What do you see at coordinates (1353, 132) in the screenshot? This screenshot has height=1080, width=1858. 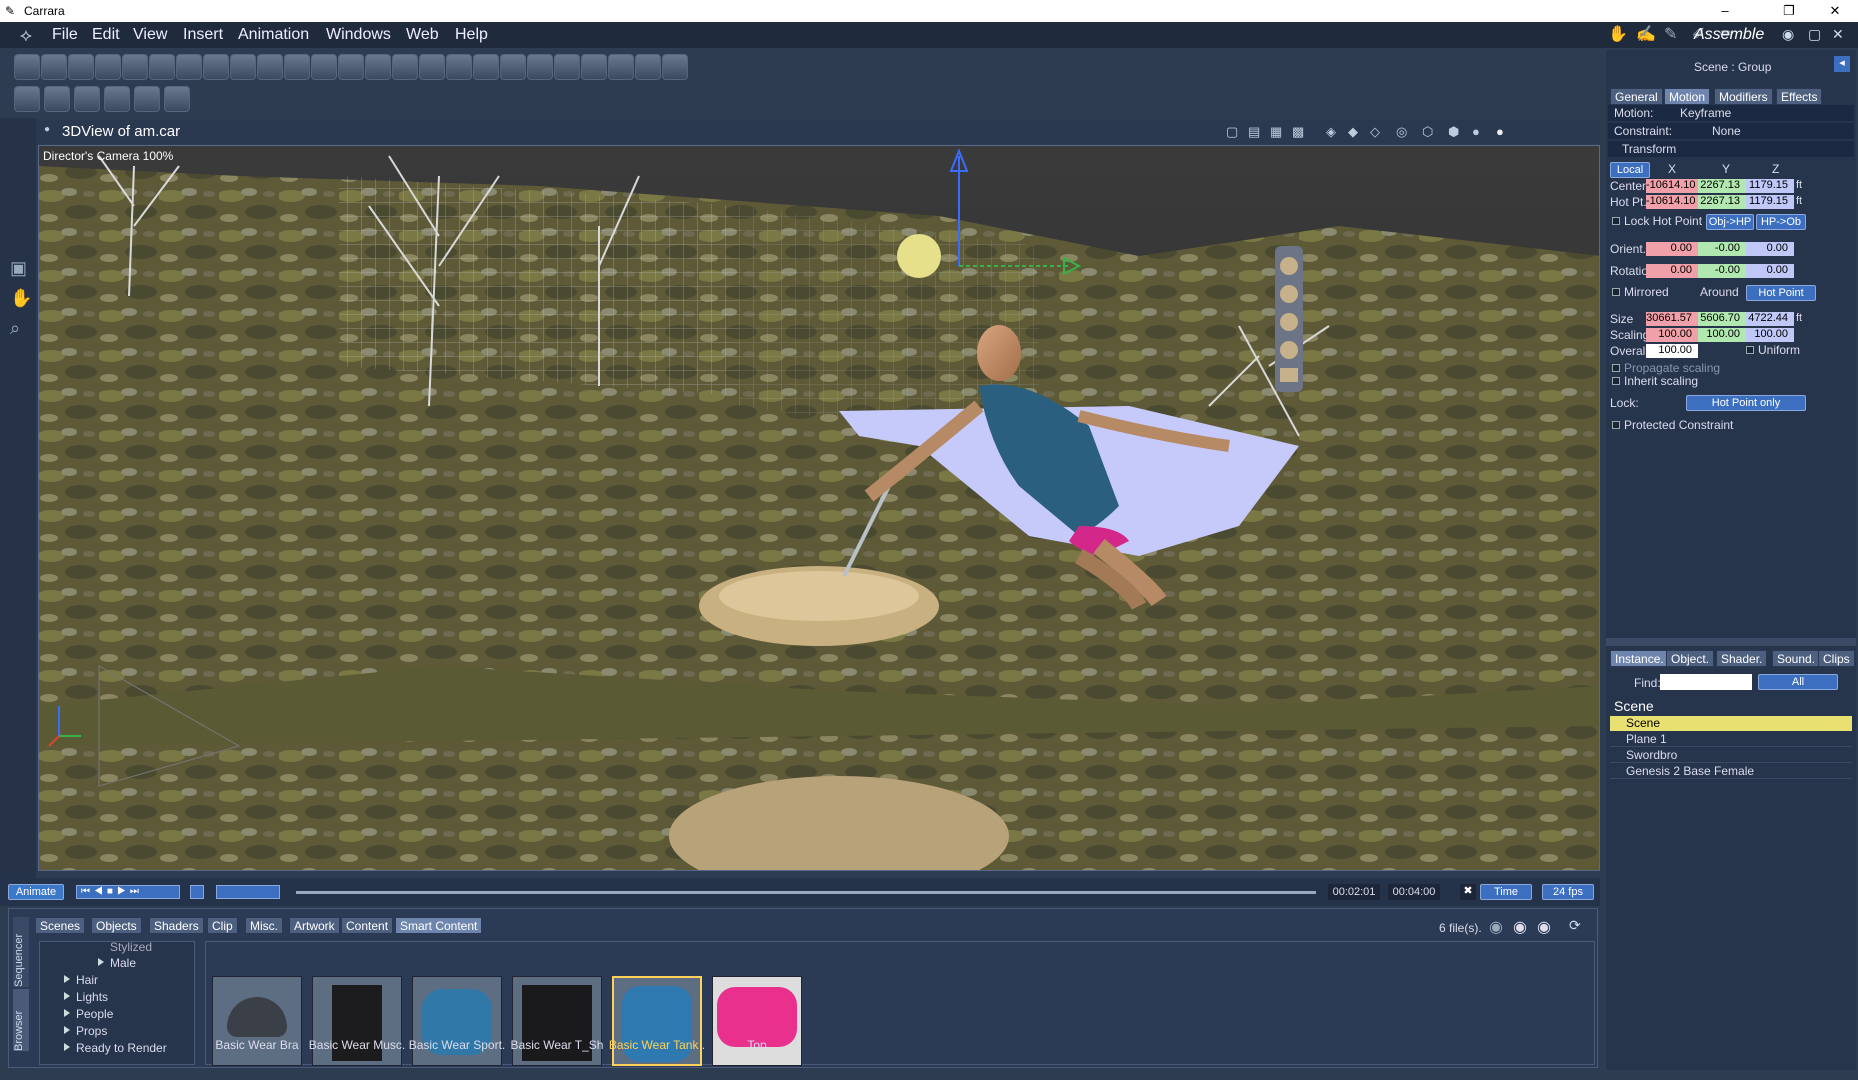 I see `shade-flat-icon: ◆` at bounding box center [1353, 132].